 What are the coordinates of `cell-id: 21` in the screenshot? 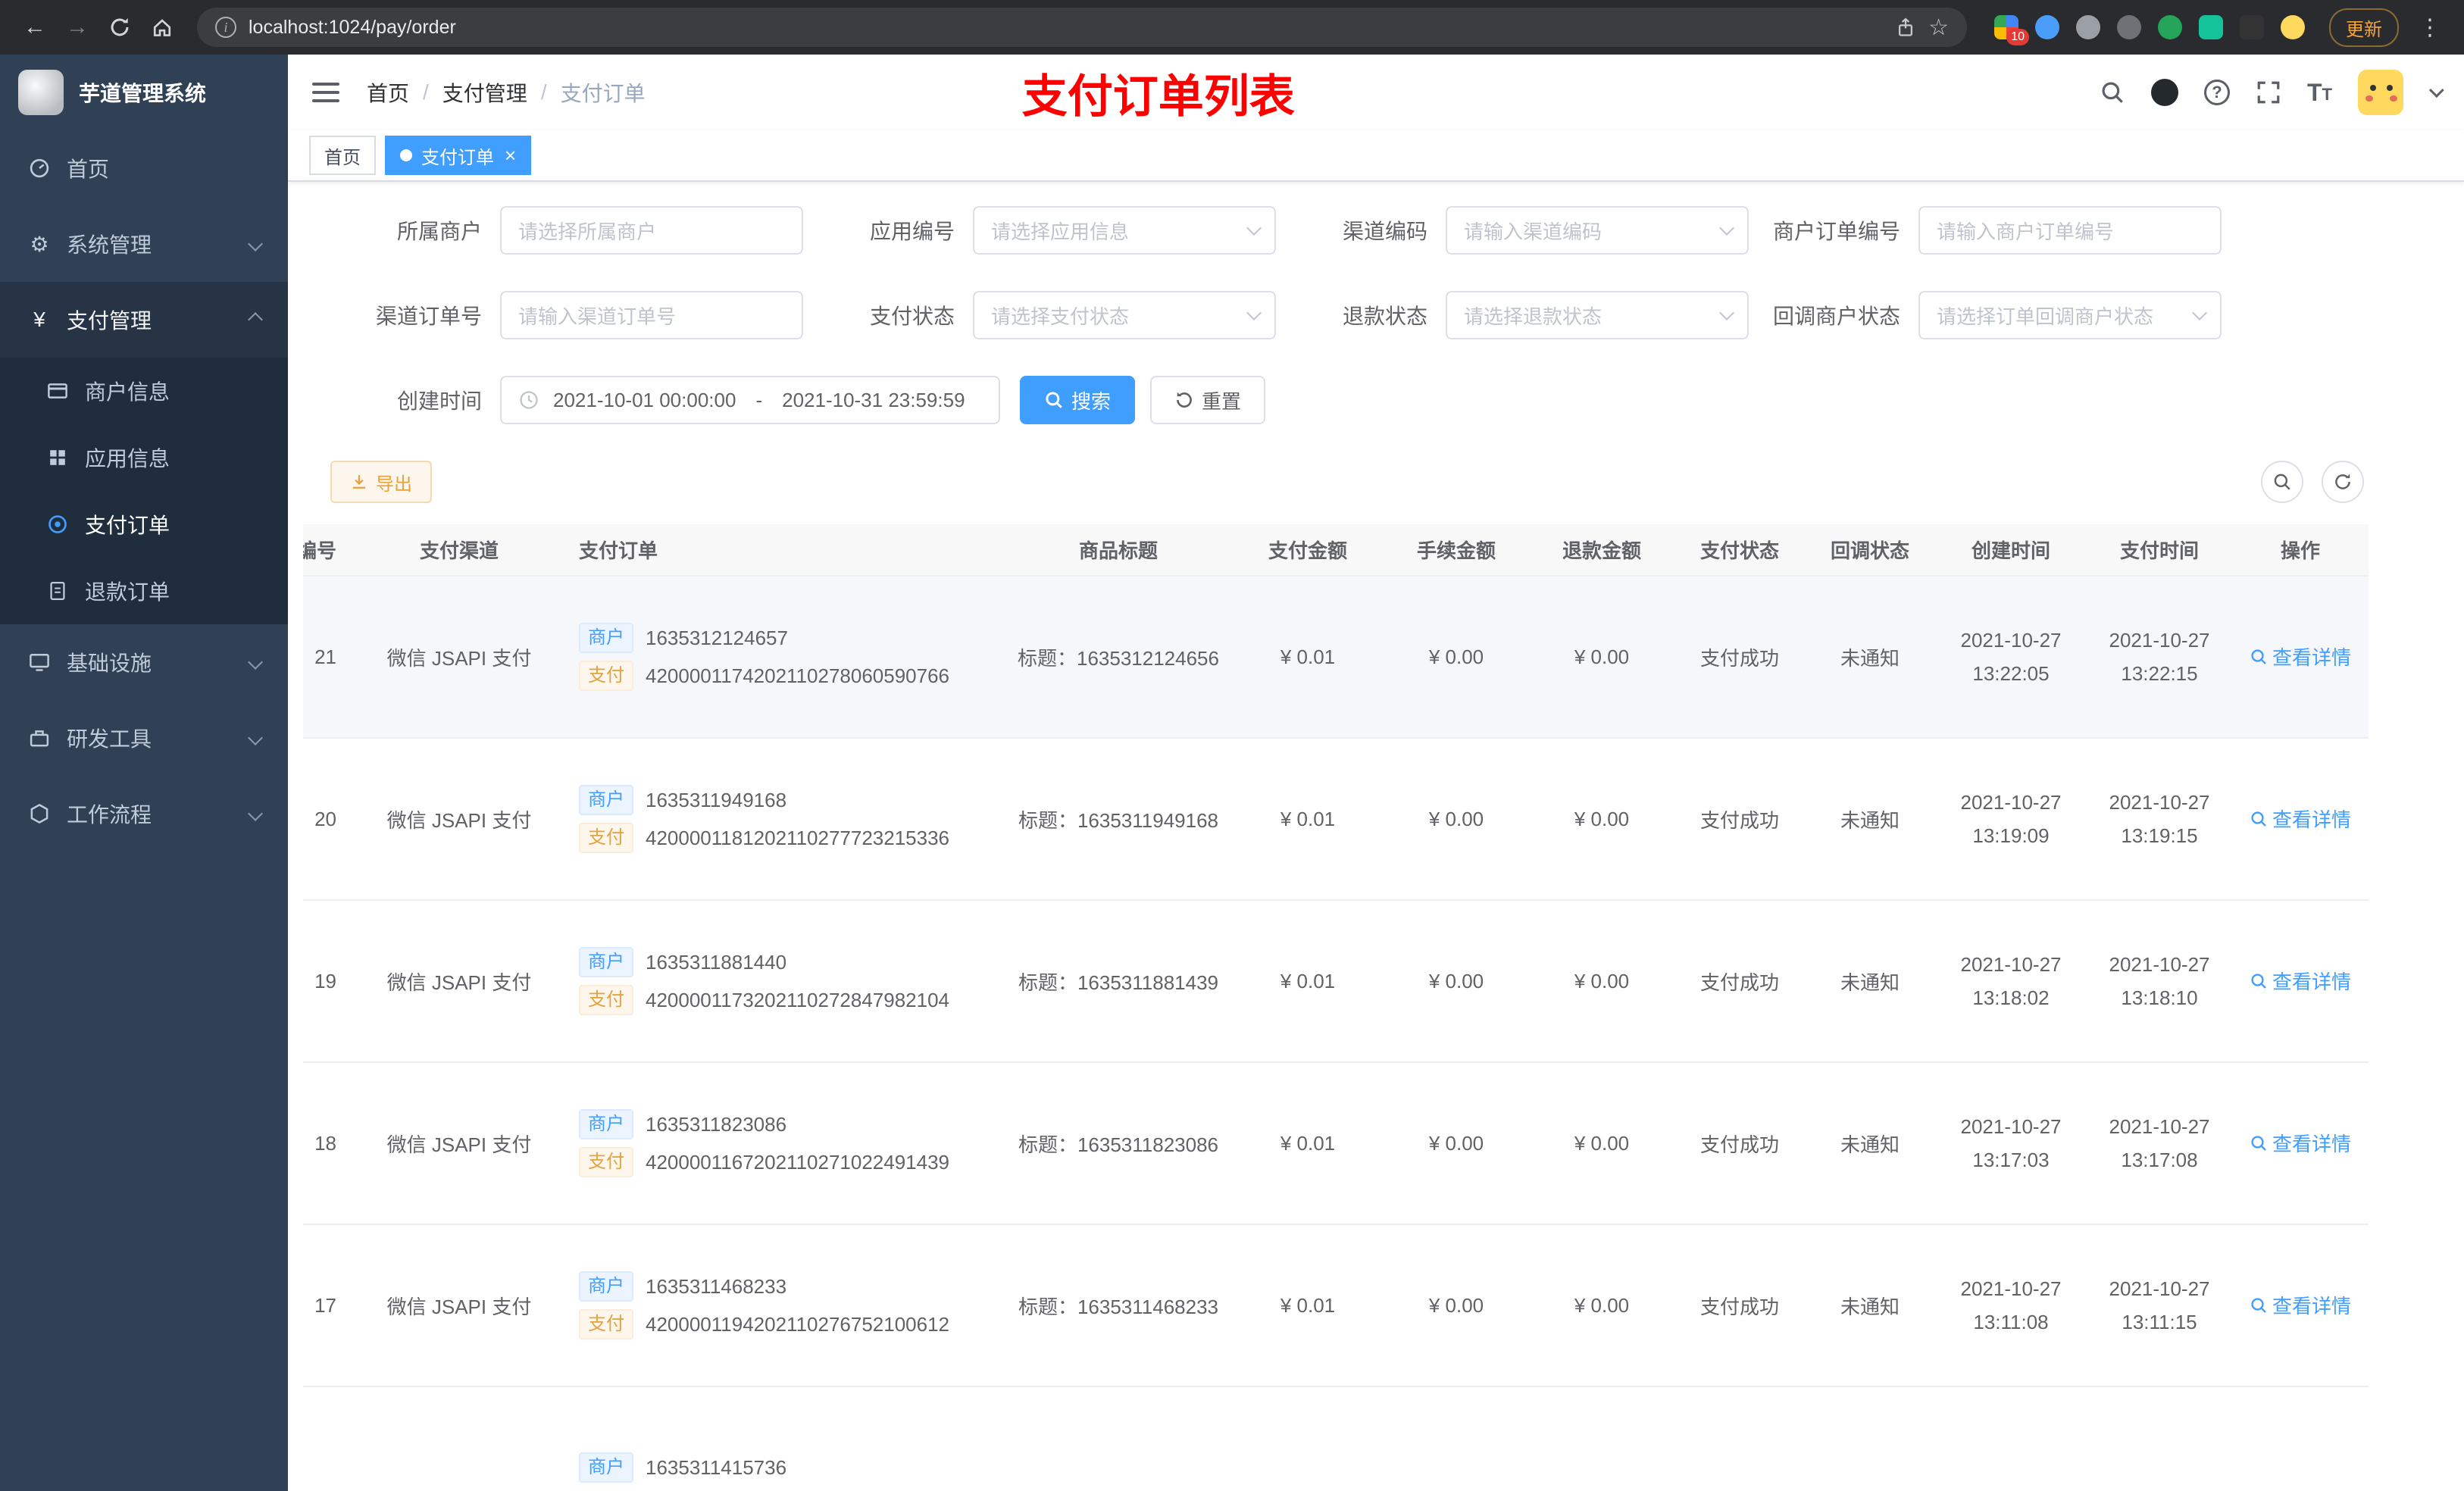 It's located at (332, 657).